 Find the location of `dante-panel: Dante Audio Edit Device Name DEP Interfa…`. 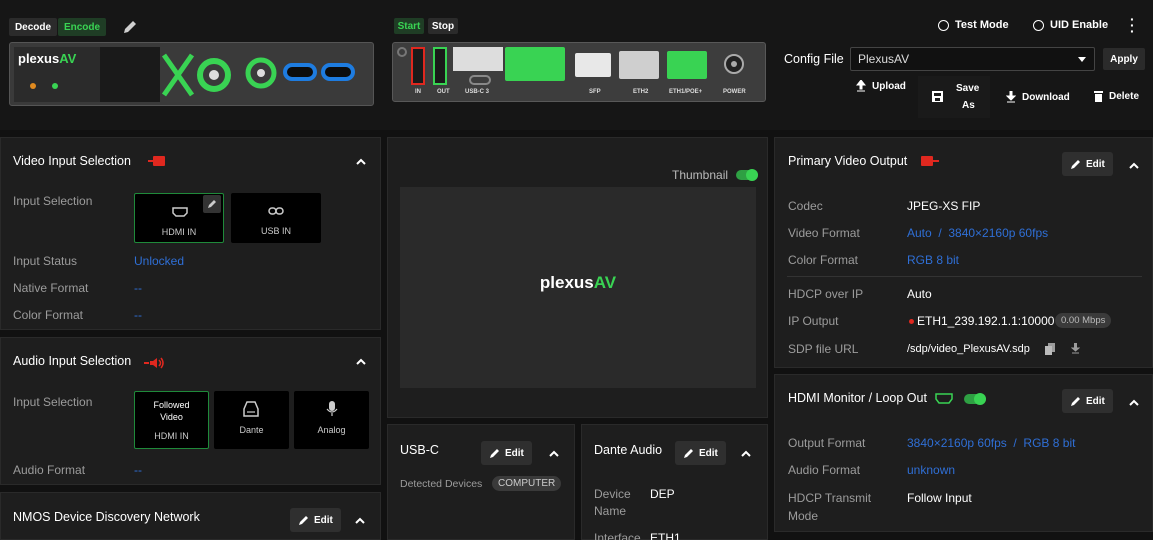

dante-panel: Dante Audio Edit Device Name DEP Interfa… is located at coordinates (674, 482).